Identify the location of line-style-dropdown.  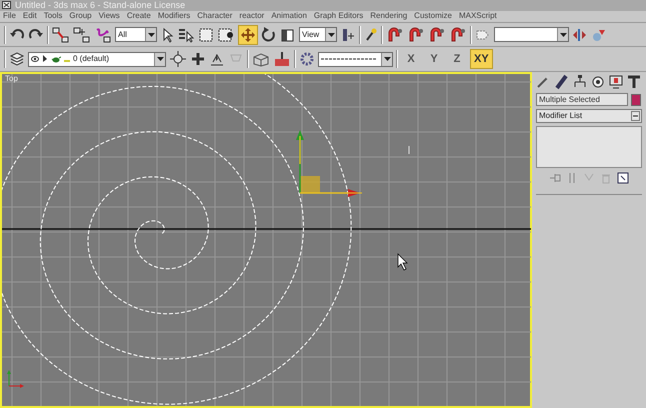
(355, 59).